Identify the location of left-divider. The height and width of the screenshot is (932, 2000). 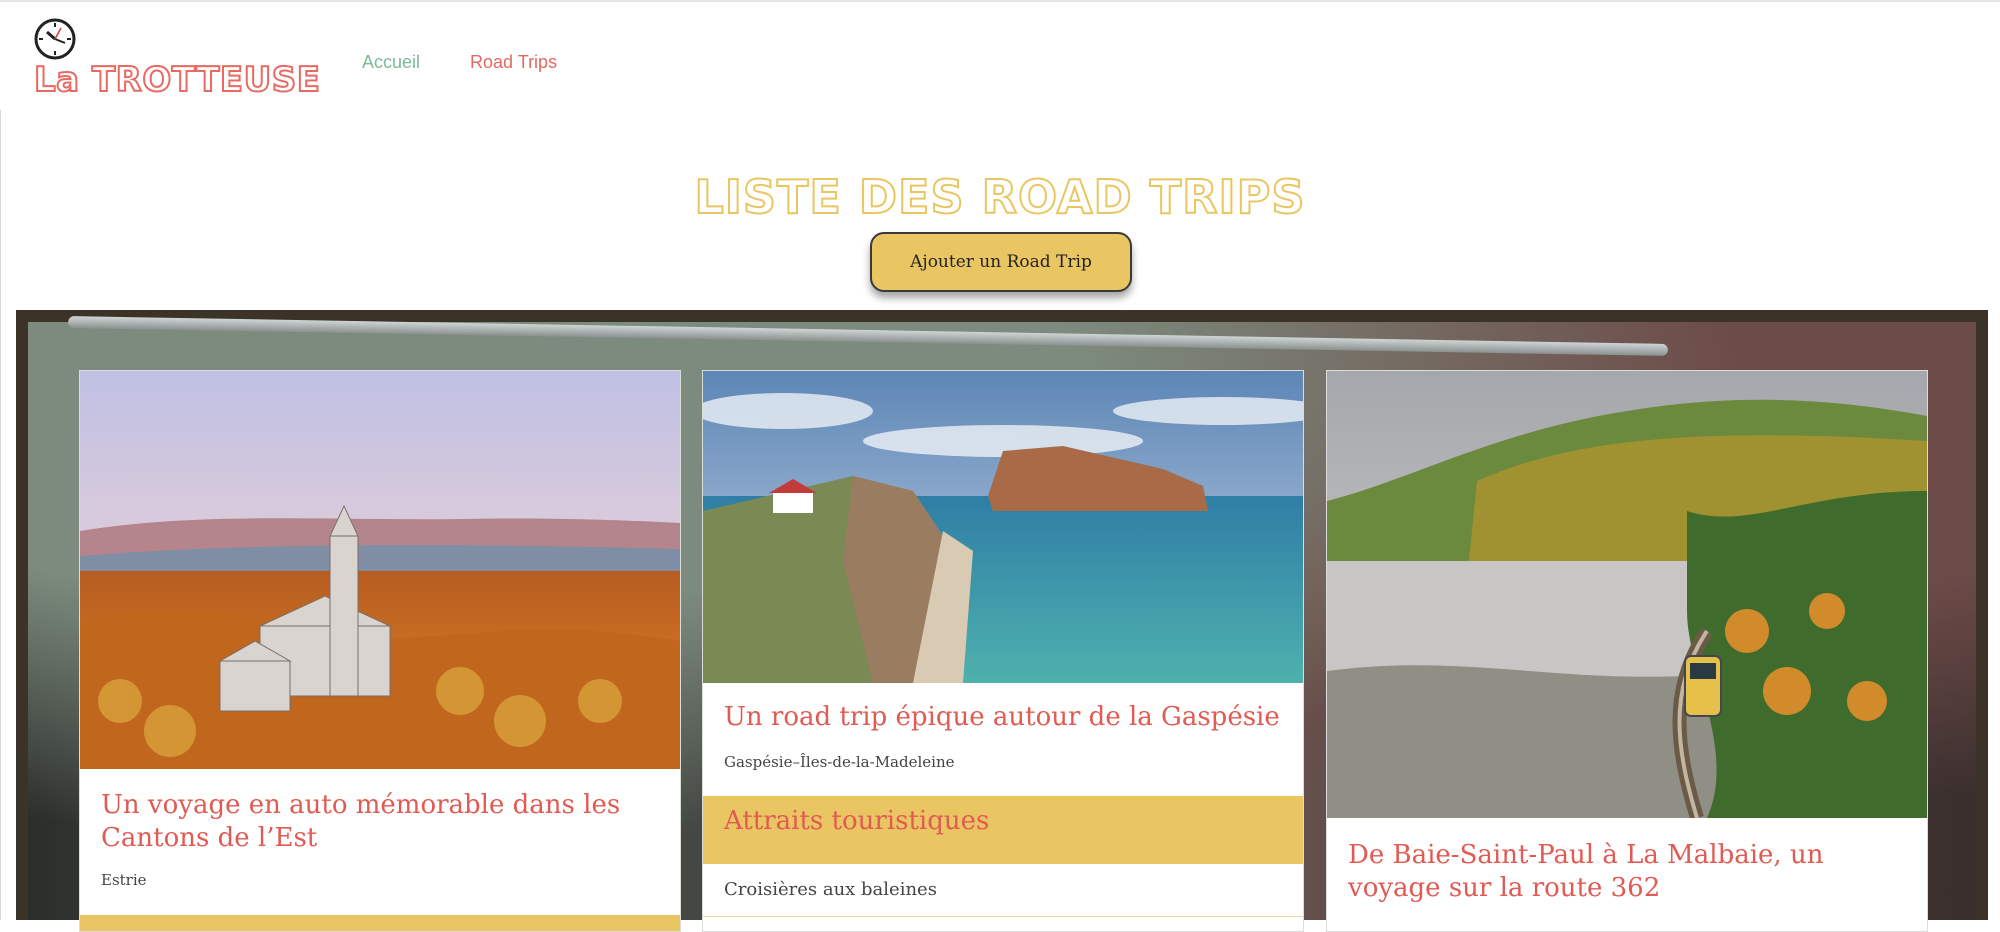
(0, 515).